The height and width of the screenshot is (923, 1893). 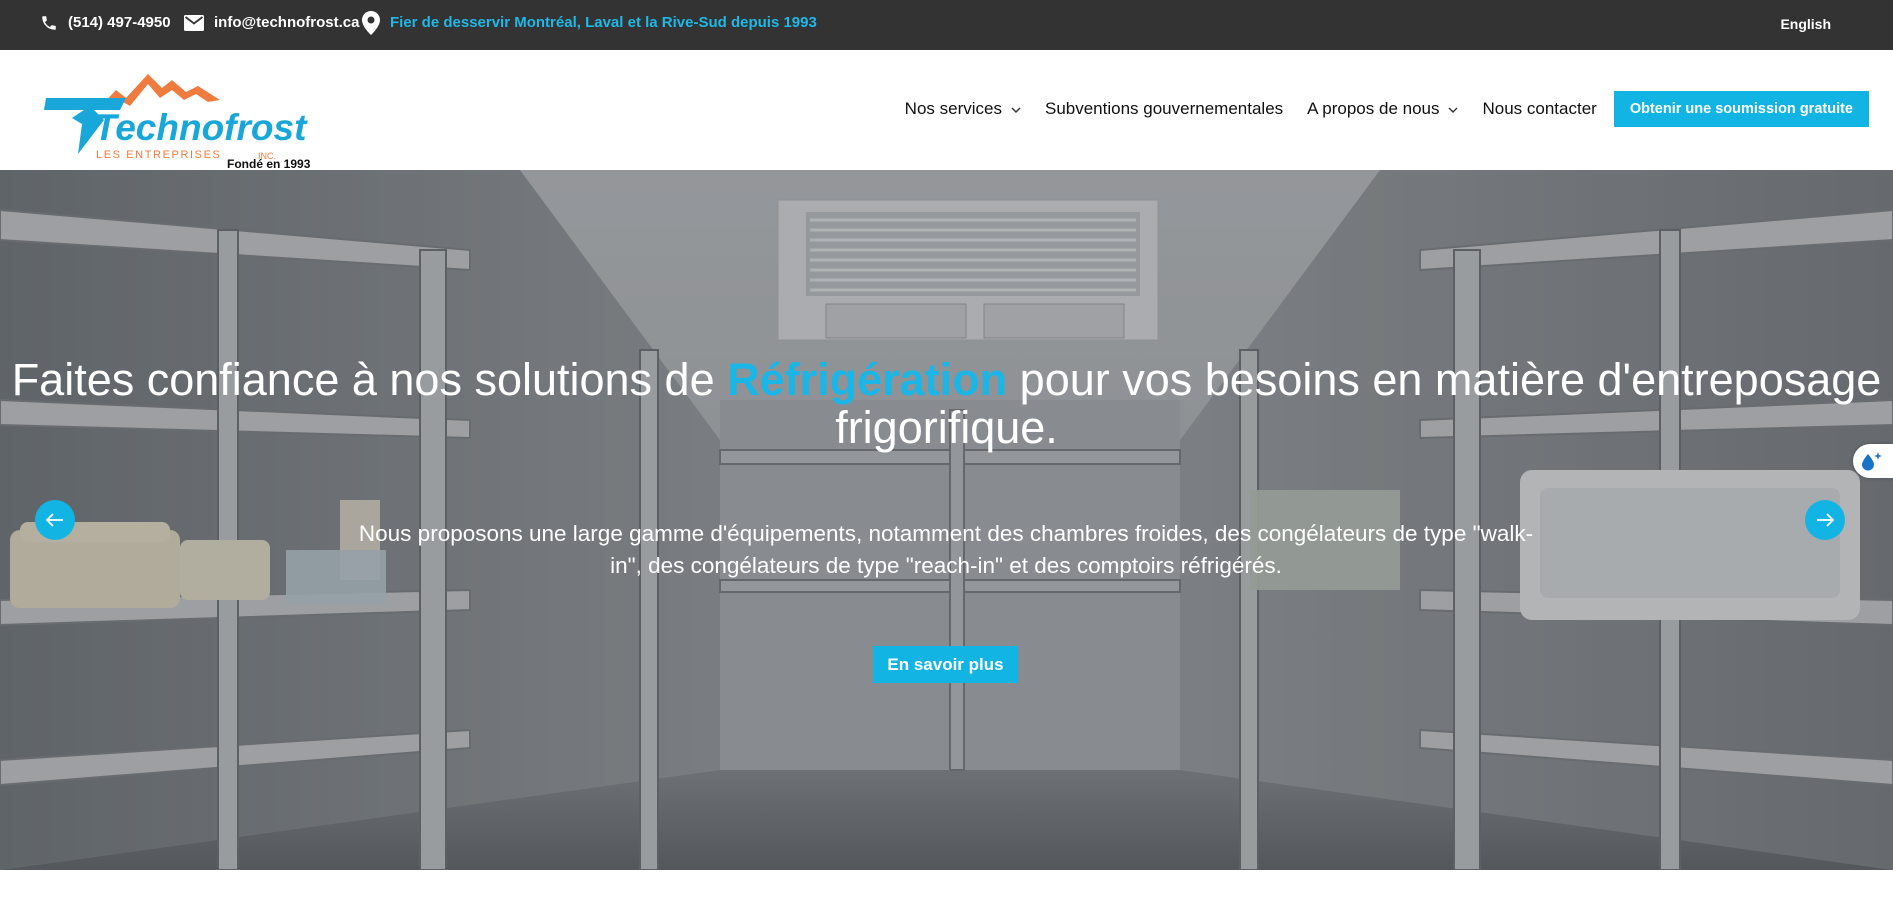 I want to click on accessibility-droplet-icon, so click(x=1872, y=461).